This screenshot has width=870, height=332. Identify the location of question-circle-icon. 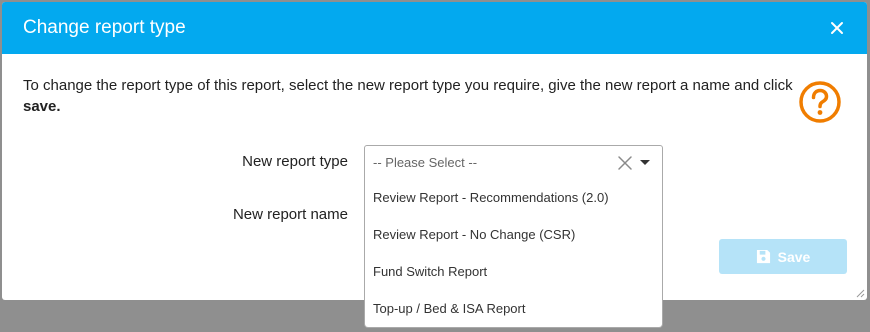
(820, 102).